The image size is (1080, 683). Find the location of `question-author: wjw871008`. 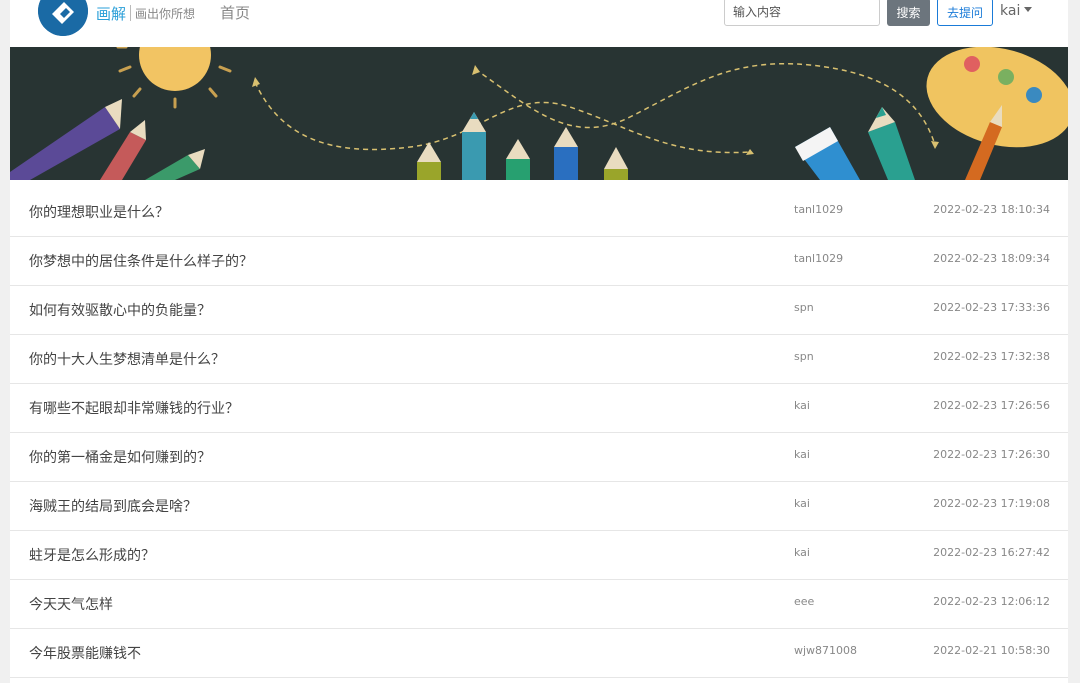

question-author: wjw871008 is located at coordinates (826, 650).